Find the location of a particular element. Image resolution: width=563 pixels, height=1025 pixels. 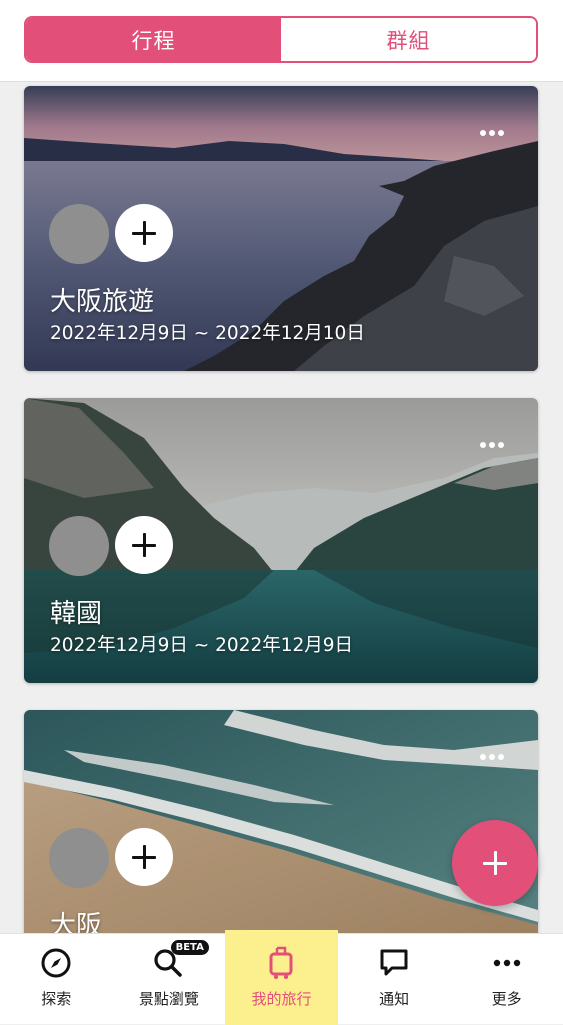

nav-label: 更多 is located at coordinates (506, 999).